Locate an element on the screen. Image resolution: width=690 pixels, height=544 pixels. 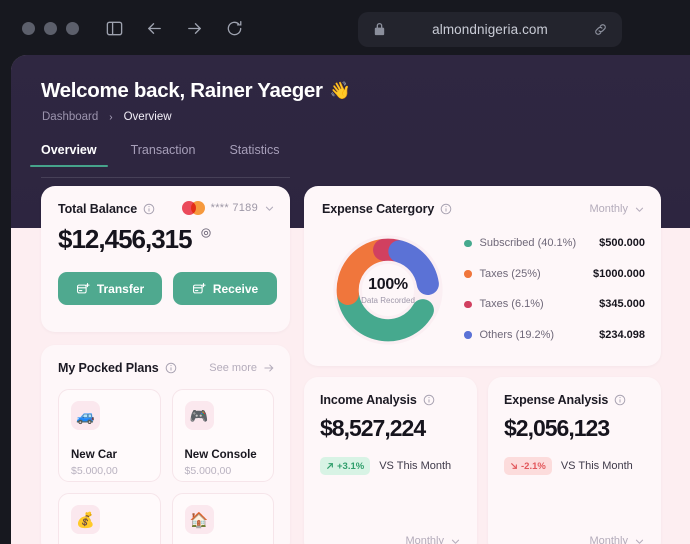
car-emoji-icon: 🚙 is located at coordinates (85, 415).